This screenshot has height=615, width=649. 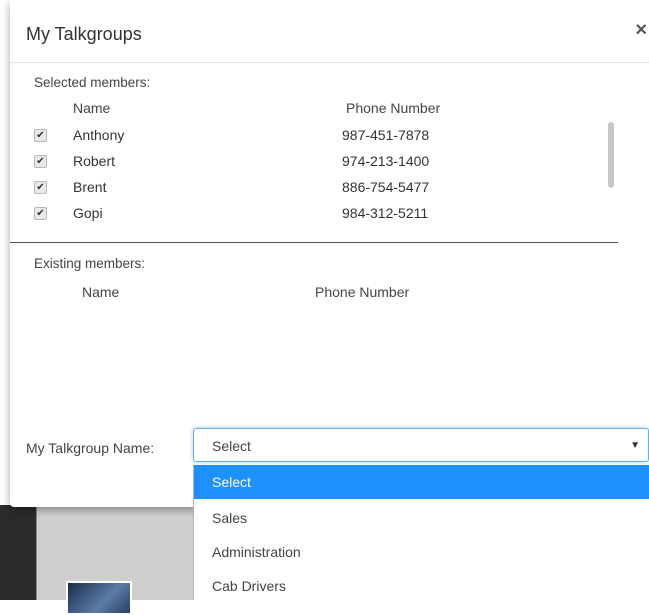 What do you see at coordinates (101, 292) in the screenshot?
I see `existing-name-header: Name` at bounding box center [101, 292].